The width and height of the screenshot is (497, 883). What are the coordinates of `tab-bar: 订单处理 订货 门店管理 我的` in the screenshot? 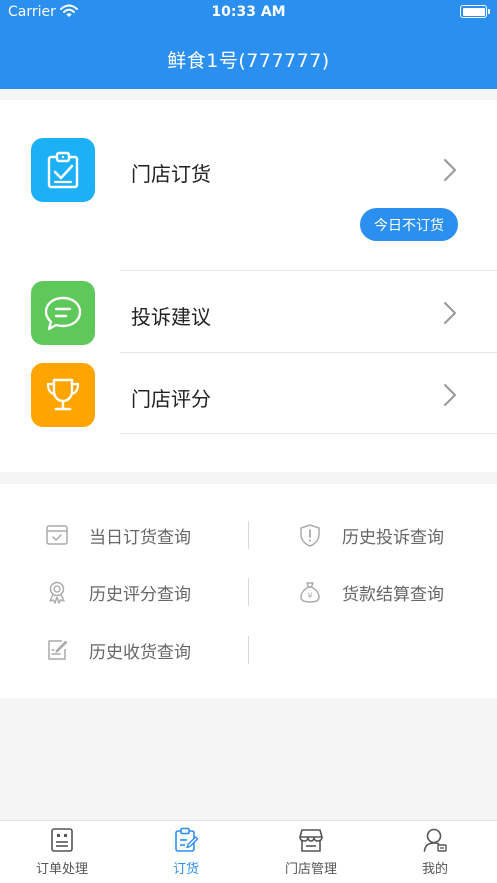 It's located at (248, 851).